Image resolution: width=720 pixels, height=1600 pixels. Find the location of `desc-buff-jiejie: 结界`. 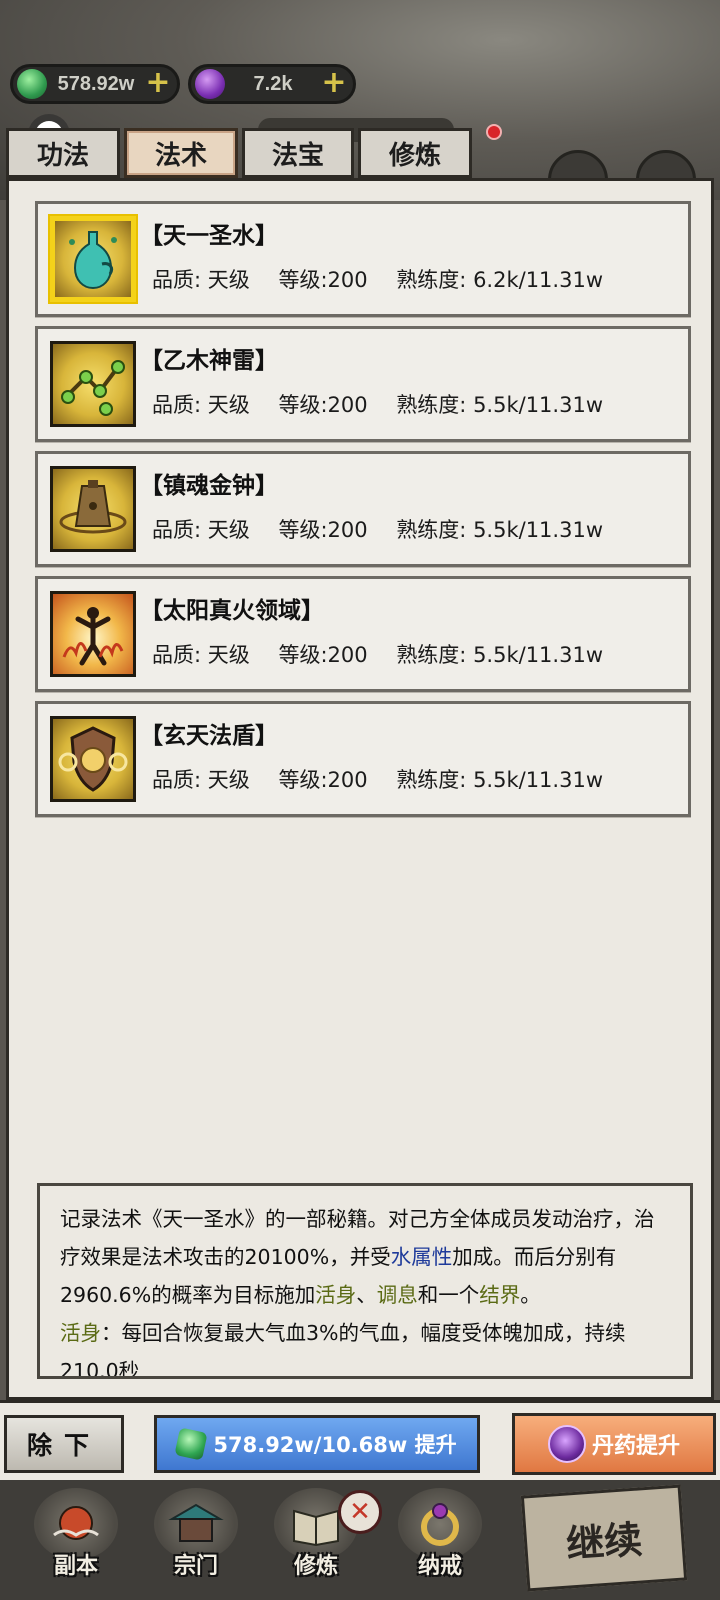

desc-buff-jiejie: 结界 is located at coordinates (500, 1295).